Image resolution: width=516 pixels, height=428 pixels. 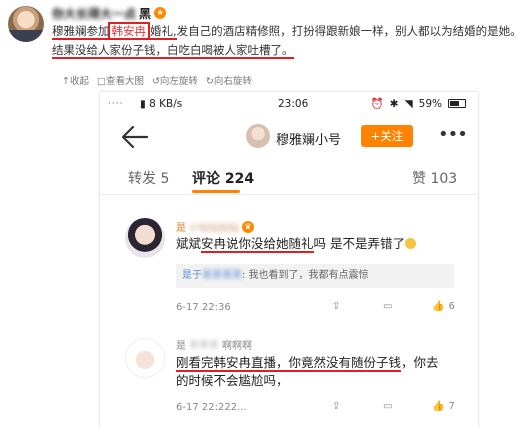 I want to click on active-tab-indicator, so click(x=216, y=191).